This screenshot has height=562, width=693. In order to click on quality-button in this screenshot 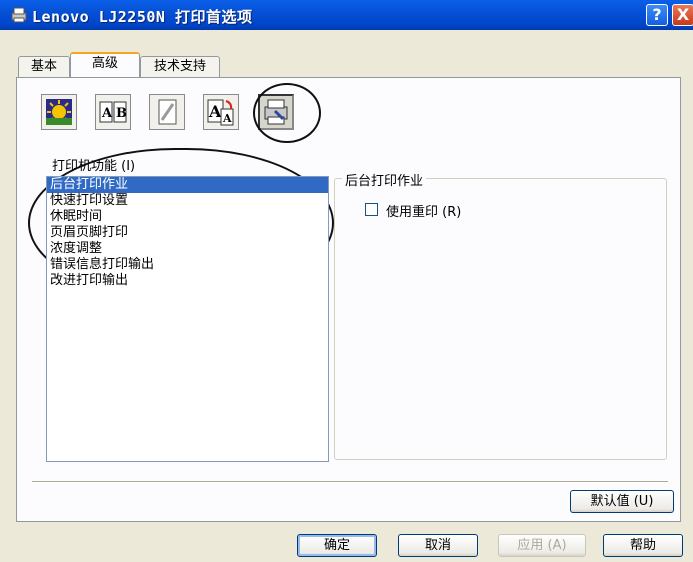, I will do `click(59, 112)`.